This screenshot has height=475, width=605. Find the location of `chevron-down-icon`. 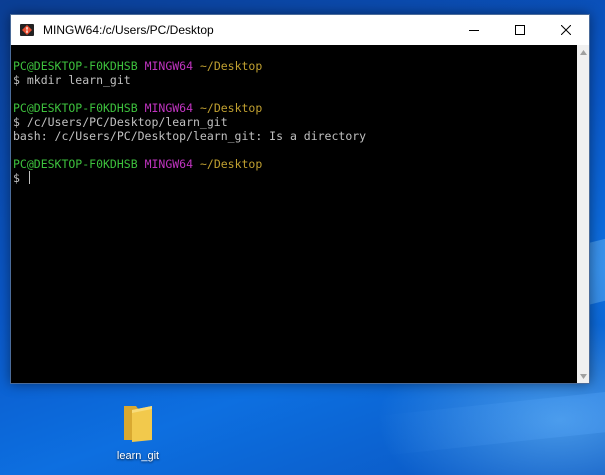

chevron-down-icon is located at coordinates (583, 376).